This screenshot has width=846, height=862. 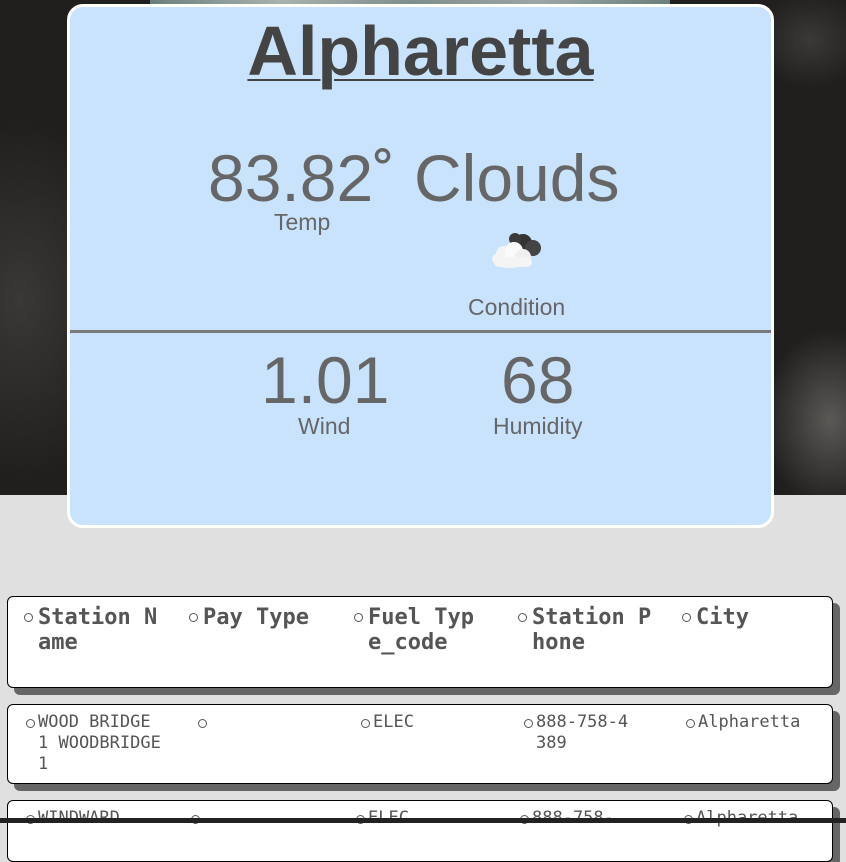 I want to click on condition-label: Condition, so click(x=517, y=307).